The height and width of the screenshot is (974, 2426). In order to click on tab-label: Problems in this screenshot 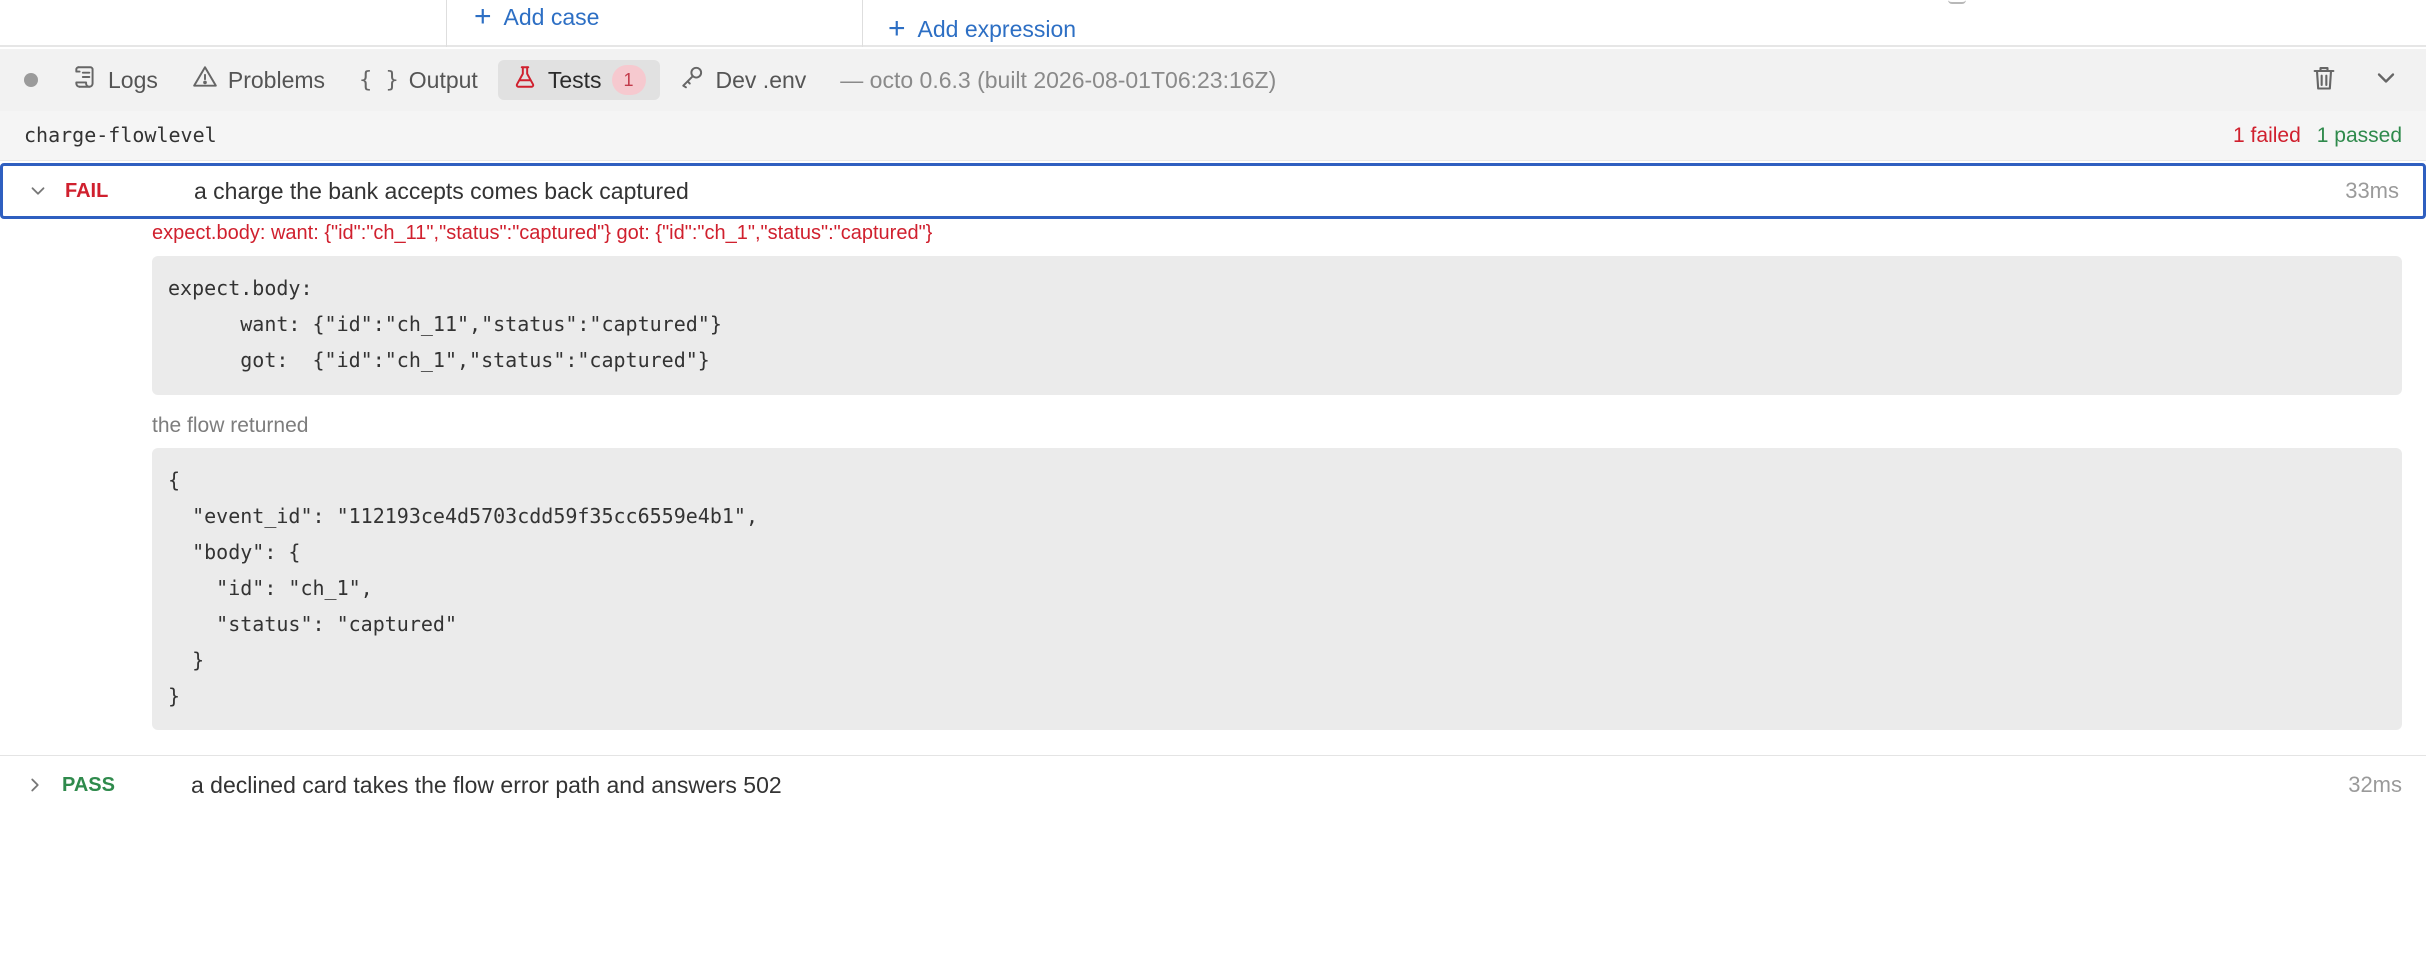, I will do `click(276, 79)`.